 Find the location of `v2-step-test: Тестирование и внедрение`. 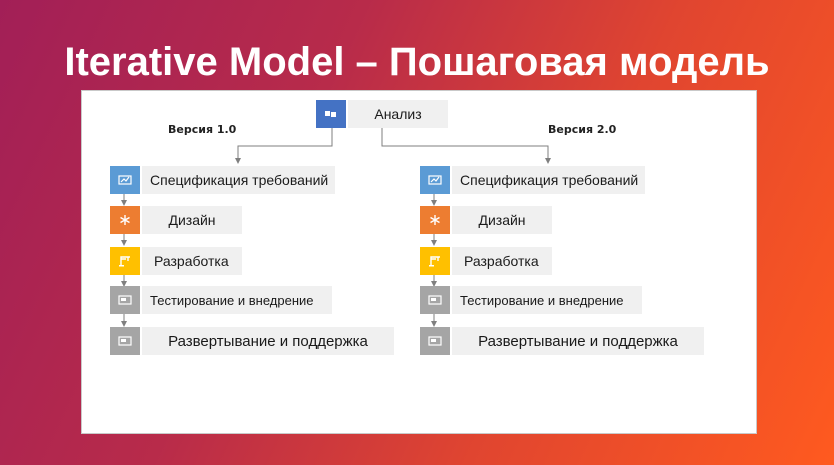

v2-step-test: Тестирование и внедрение is located at coordinates (545, 300).